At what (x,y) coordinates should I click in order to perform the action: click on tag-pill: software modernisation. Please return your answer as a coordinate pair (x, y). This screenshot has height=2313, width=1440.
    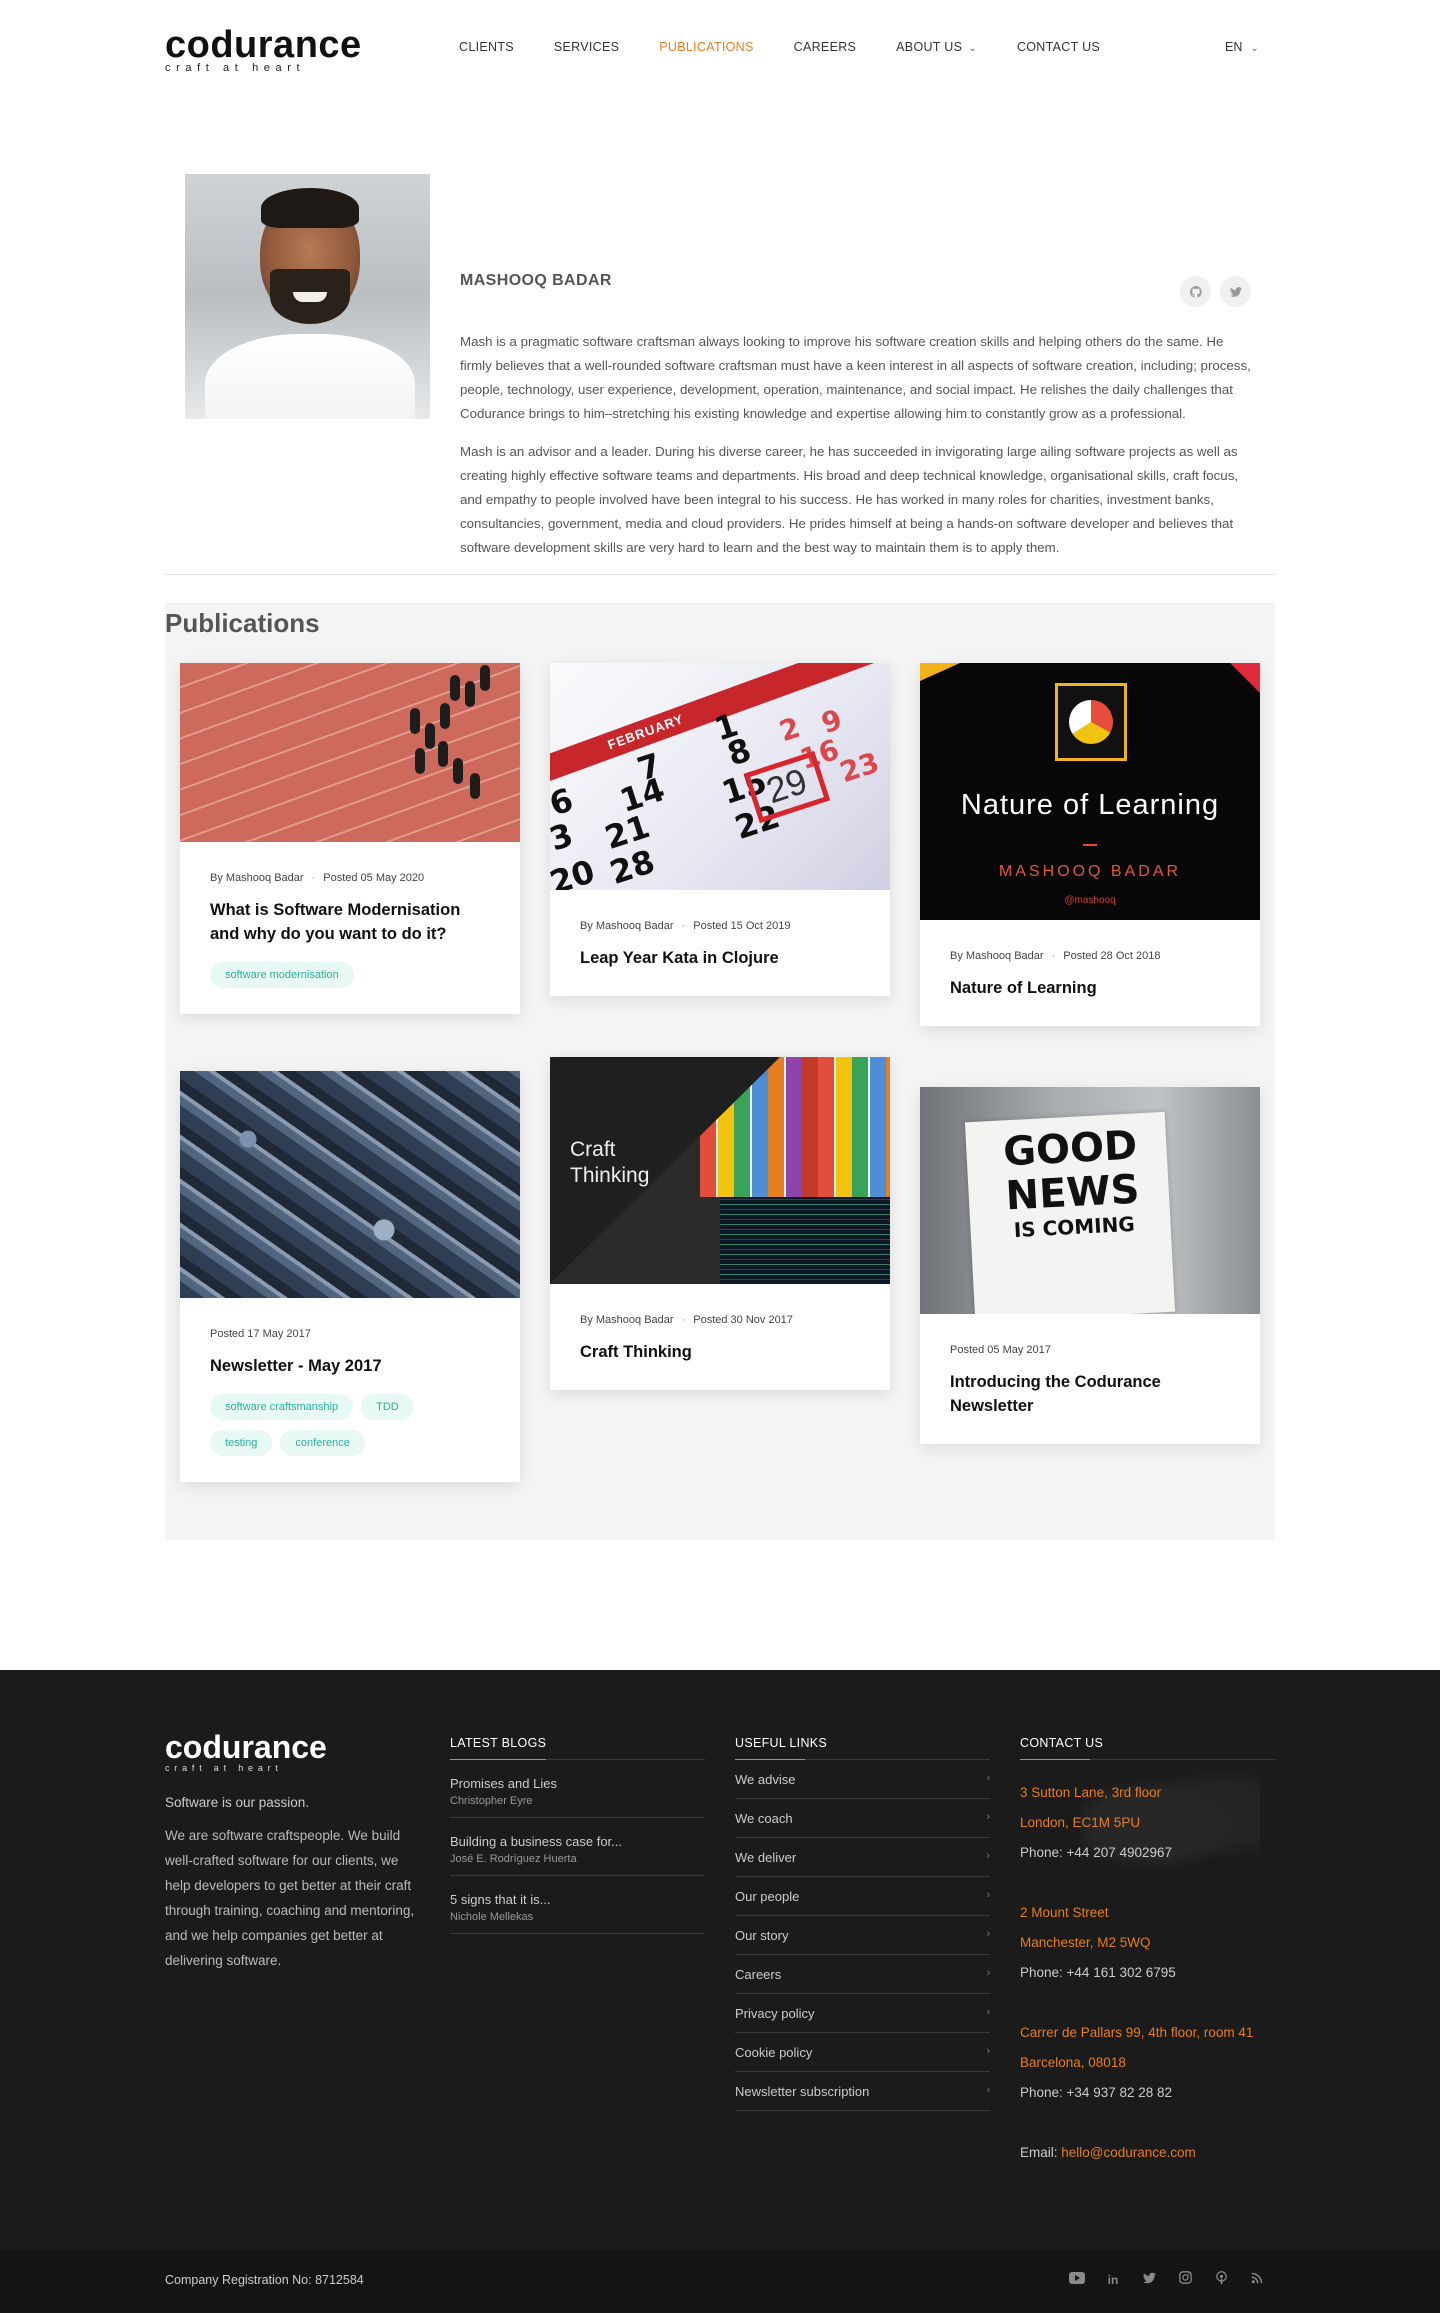
    Looking at the image, I should click on (282, 975).